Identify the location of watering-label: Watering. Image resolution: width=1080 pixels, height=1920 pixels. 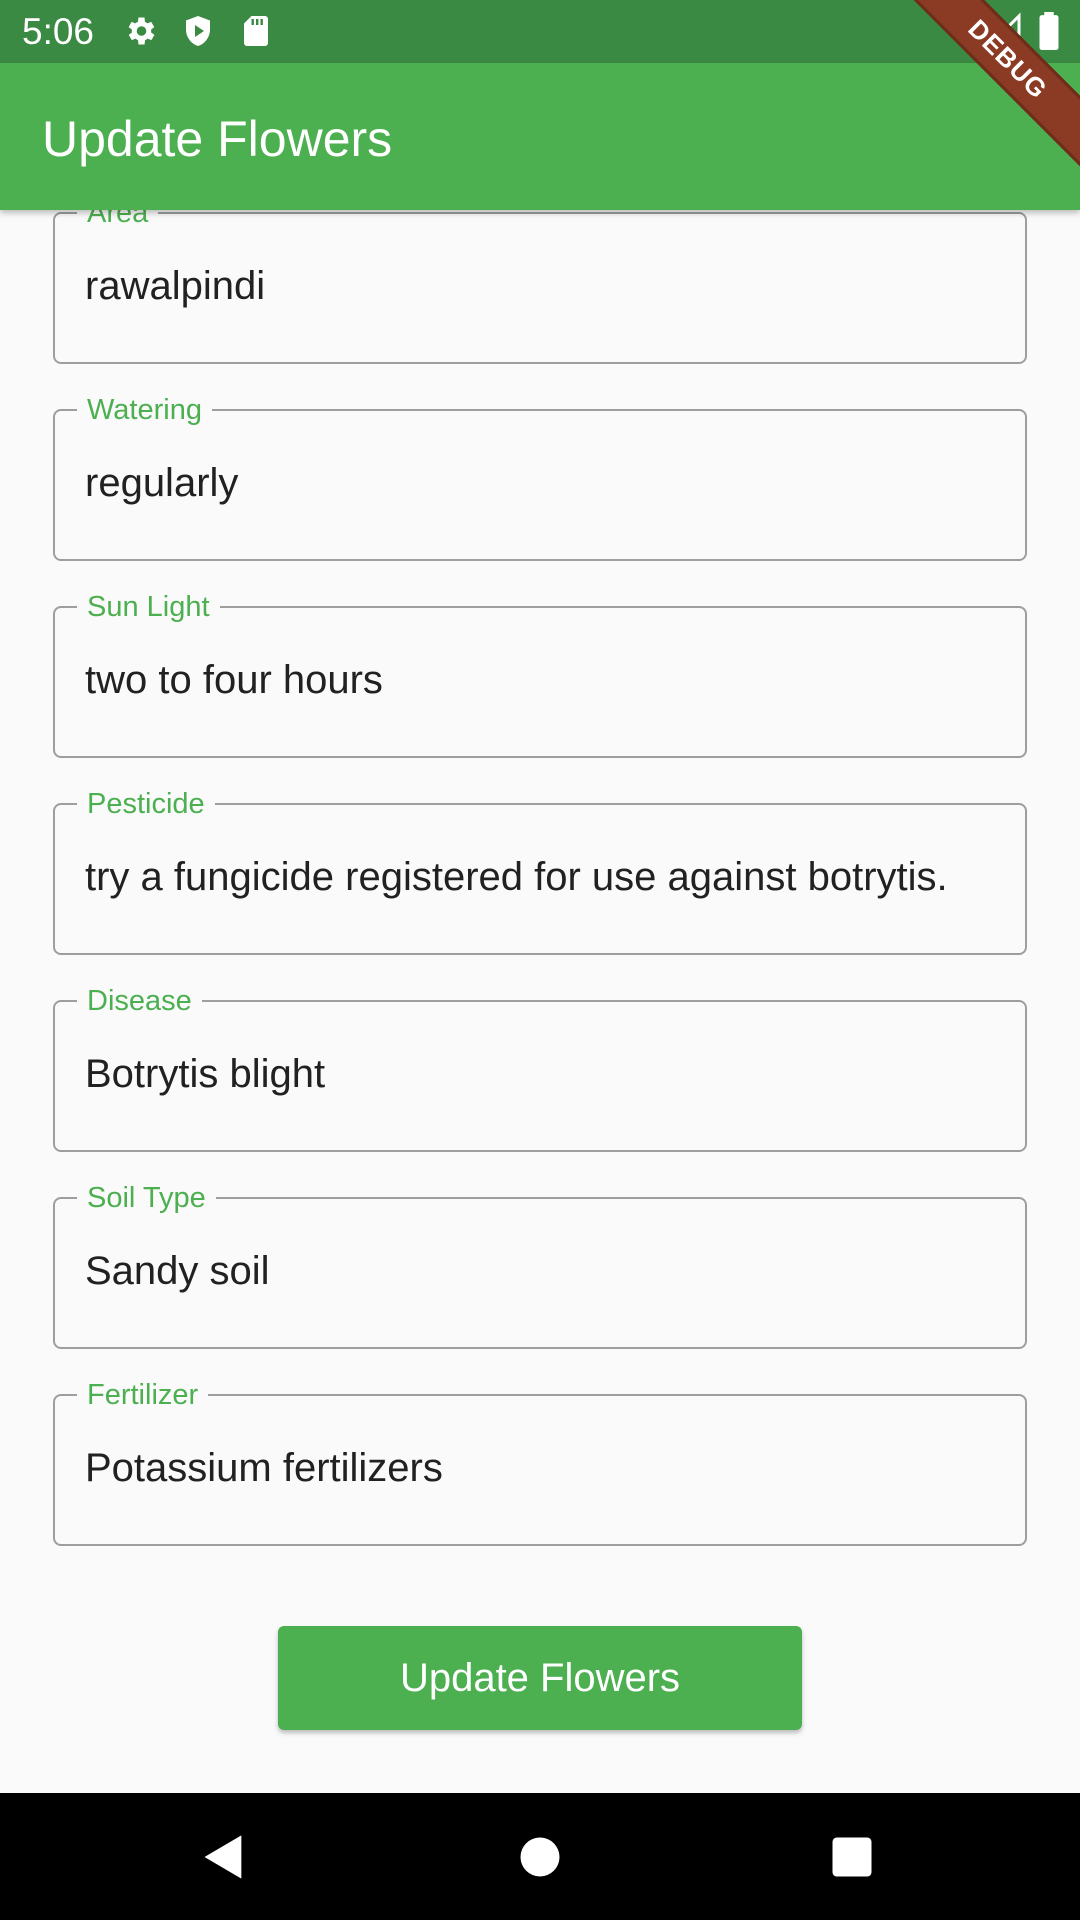
(144, 410).